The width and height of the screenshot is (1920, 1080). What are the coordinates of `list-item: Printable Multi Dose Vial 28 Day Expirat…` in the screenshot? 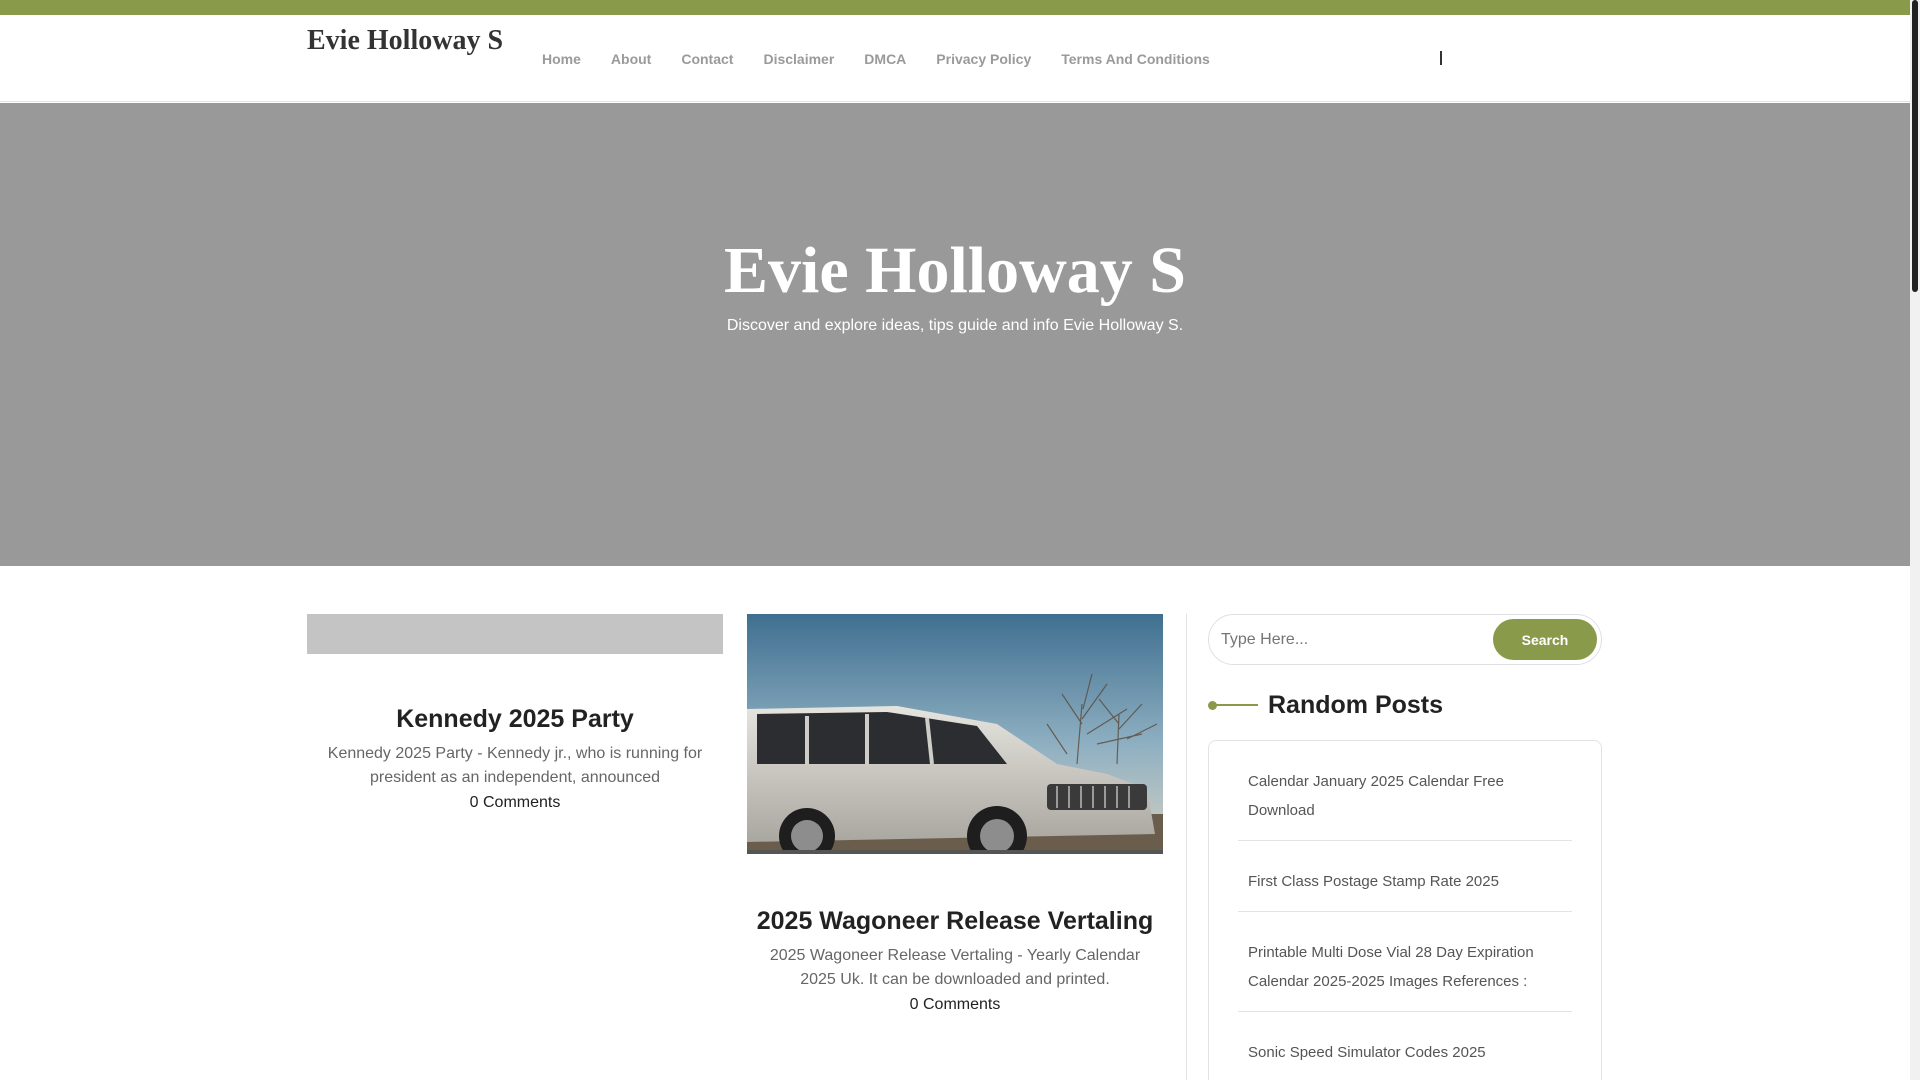 It's located at (1405, 962).